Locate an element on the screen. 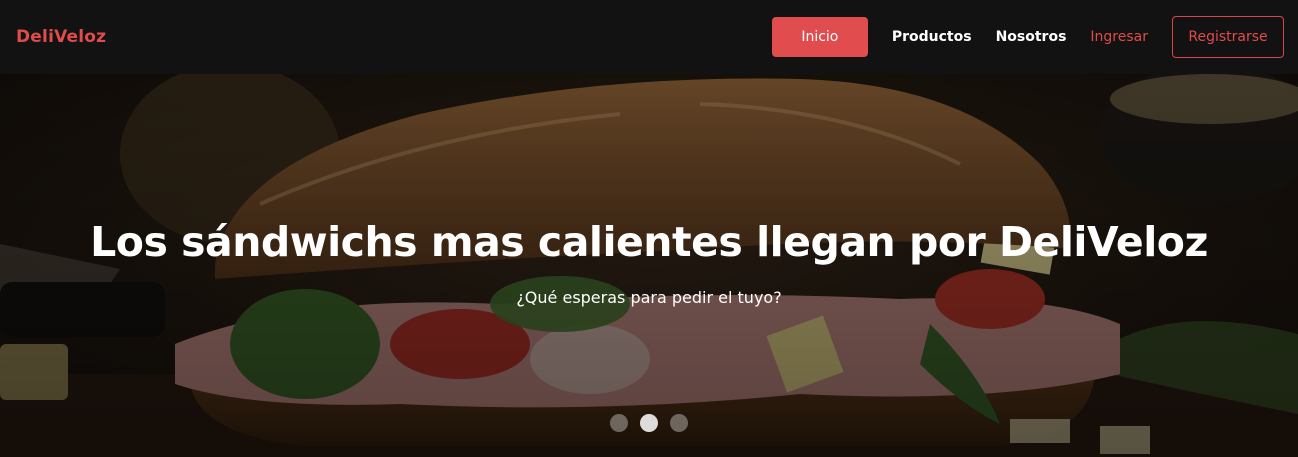 This screenshot has width=1298, height=457. brand-logo: DeliVeloz is located at coordinates (61, 37).